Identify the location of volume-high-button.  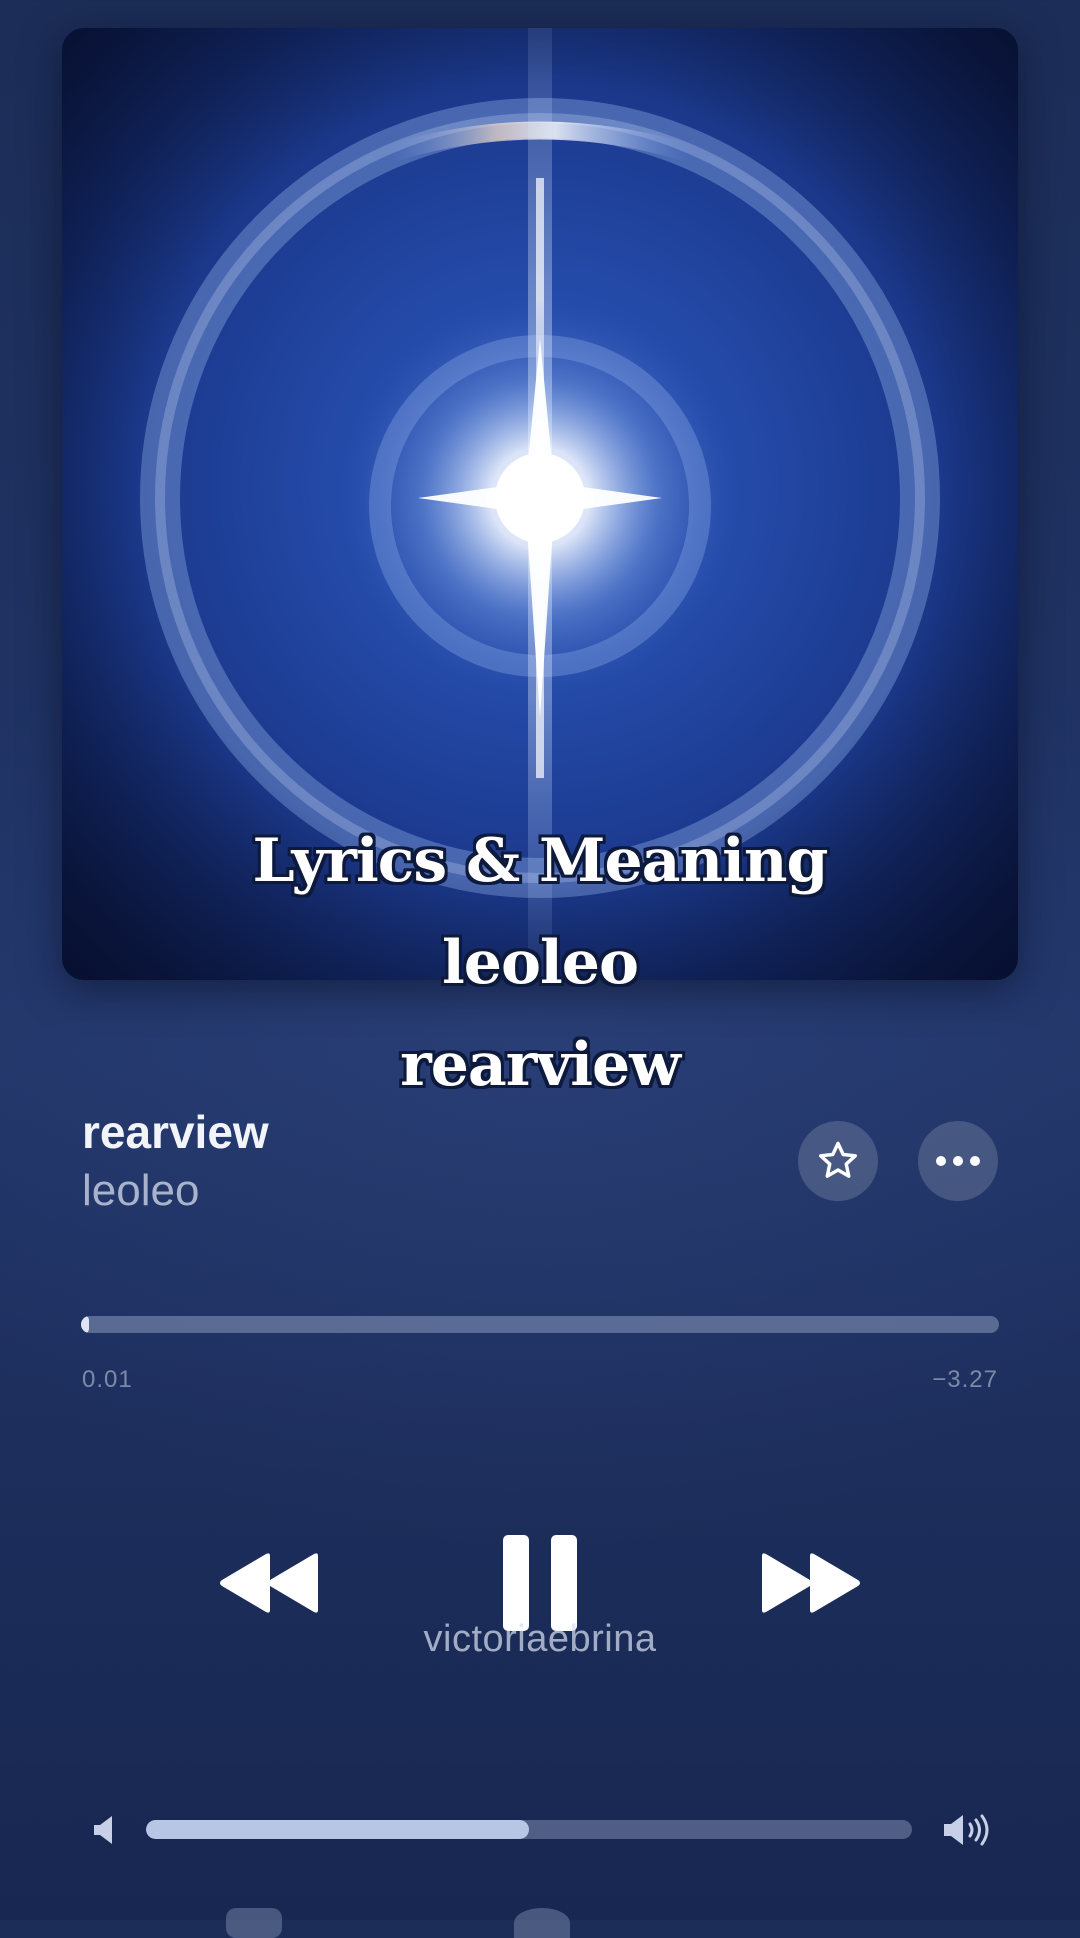
(968, 1830).